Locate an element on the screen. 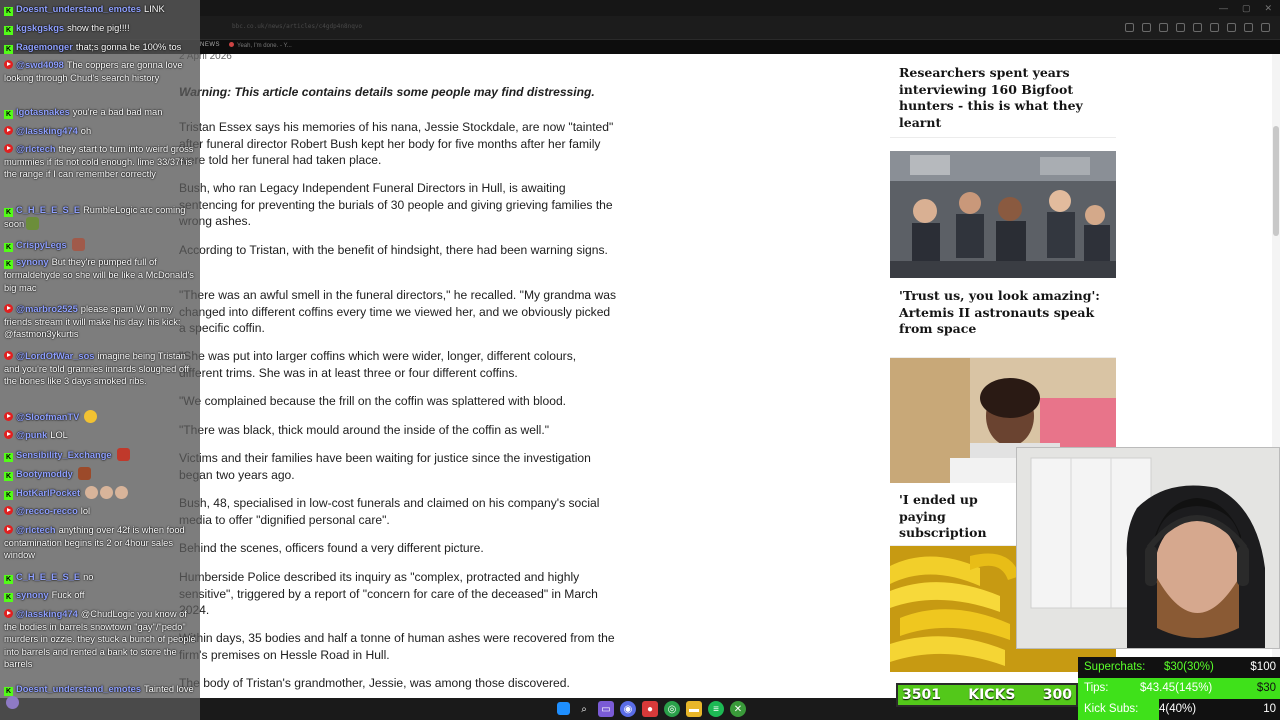 The image size is (1280, 720). chat-username: Ragemonger is located at coordinates (44, 47).